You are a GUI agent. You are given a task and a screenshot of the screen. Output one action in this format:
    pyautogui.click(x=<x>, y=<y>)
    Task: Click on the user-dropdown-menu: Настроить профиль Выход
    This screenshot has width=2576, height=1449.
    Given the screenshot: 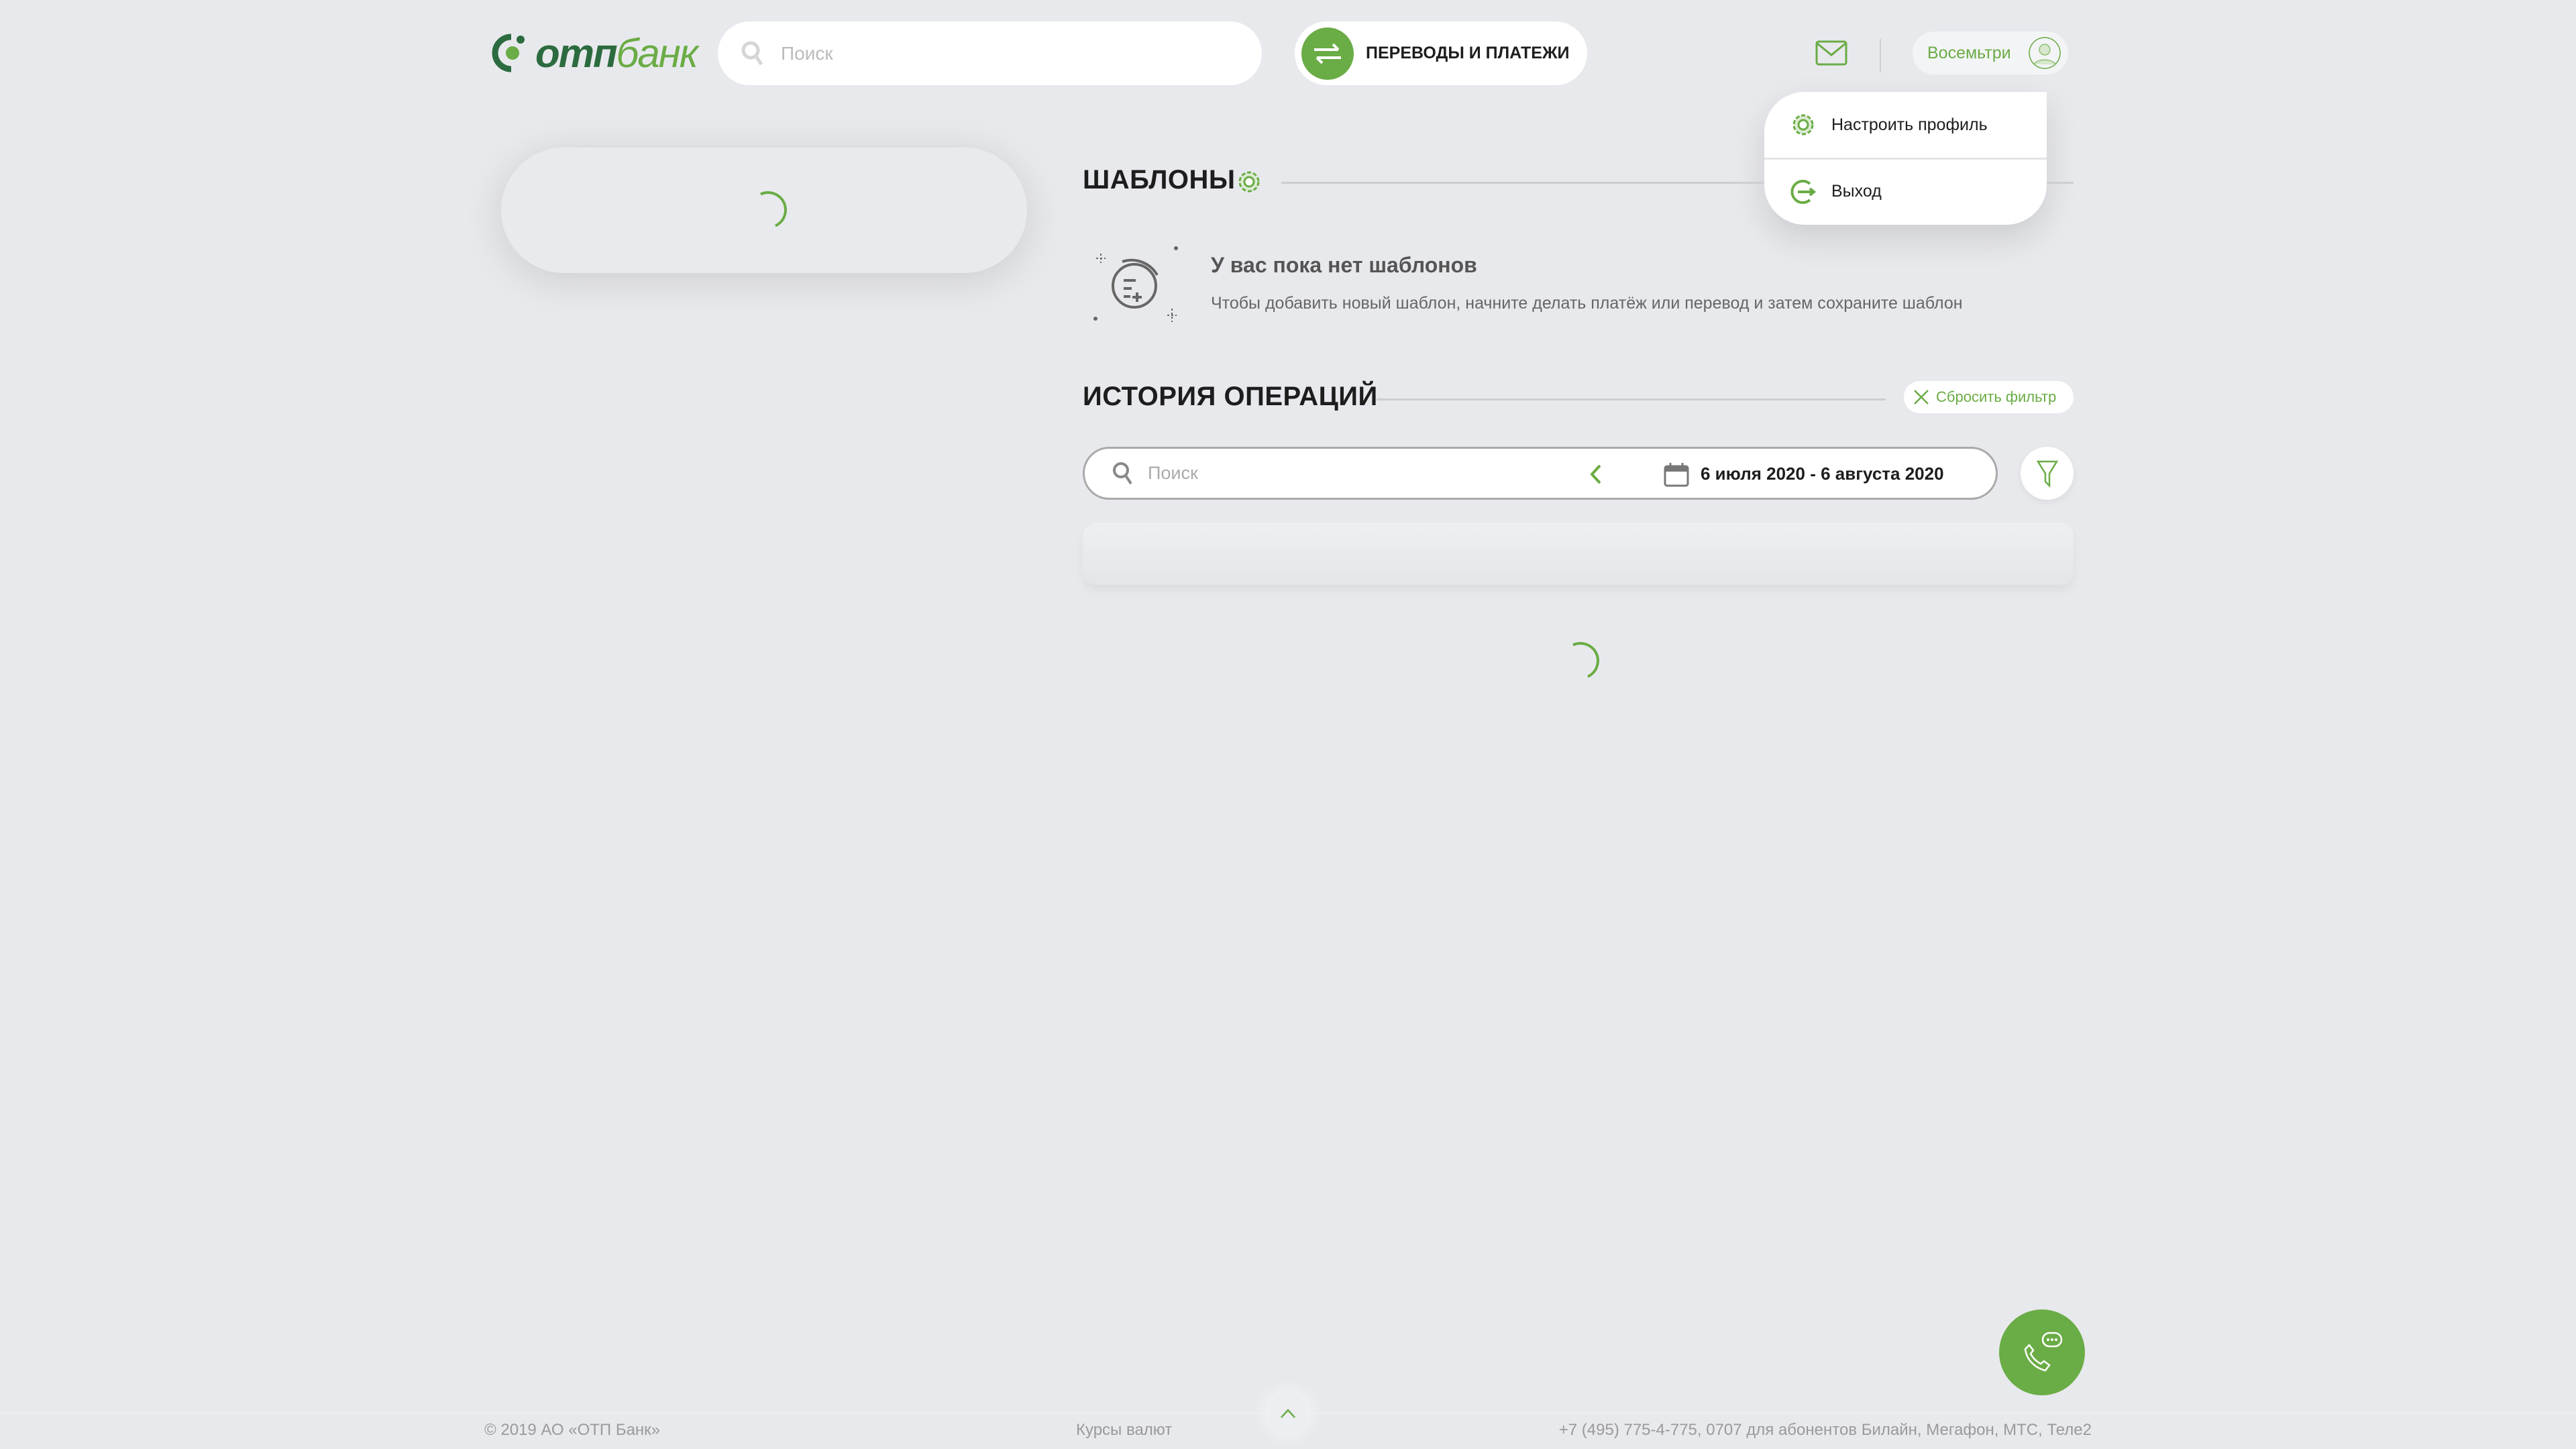 What is the action you would take?
    pyautogui.click(x=1905, y=158)
    